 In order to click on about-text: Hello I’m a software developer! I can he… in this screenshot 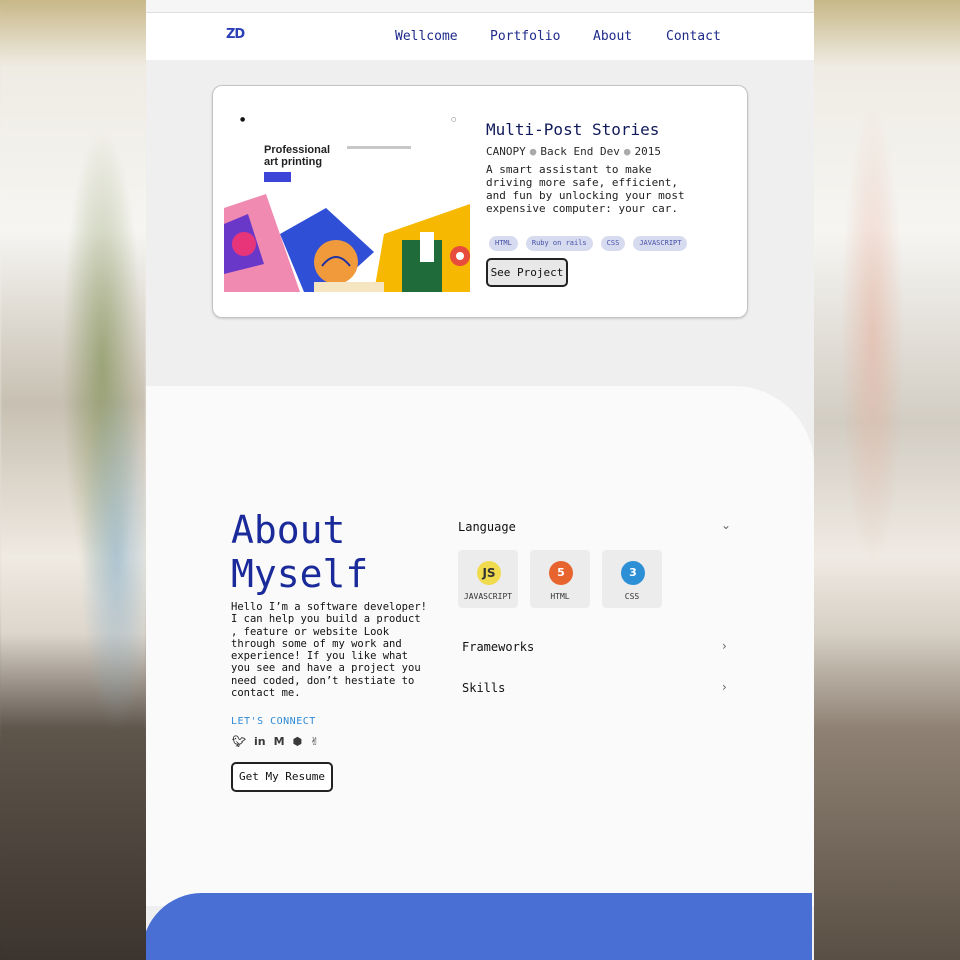, I will do `click(329, 650)`.